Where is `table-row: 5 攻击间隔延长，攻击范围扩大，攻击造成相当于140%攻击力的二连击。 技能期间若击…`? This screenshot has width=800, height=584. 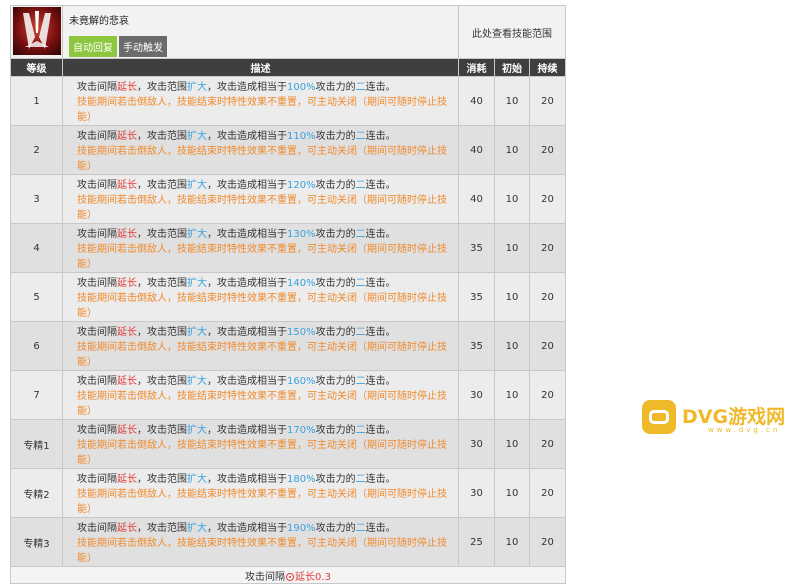 table-row: 5 攻击间隔延长，攻击范围扩大，攻击造成相当于140%攻击力的二连击。 技能期间若击… is located at coordinates (288, 297).